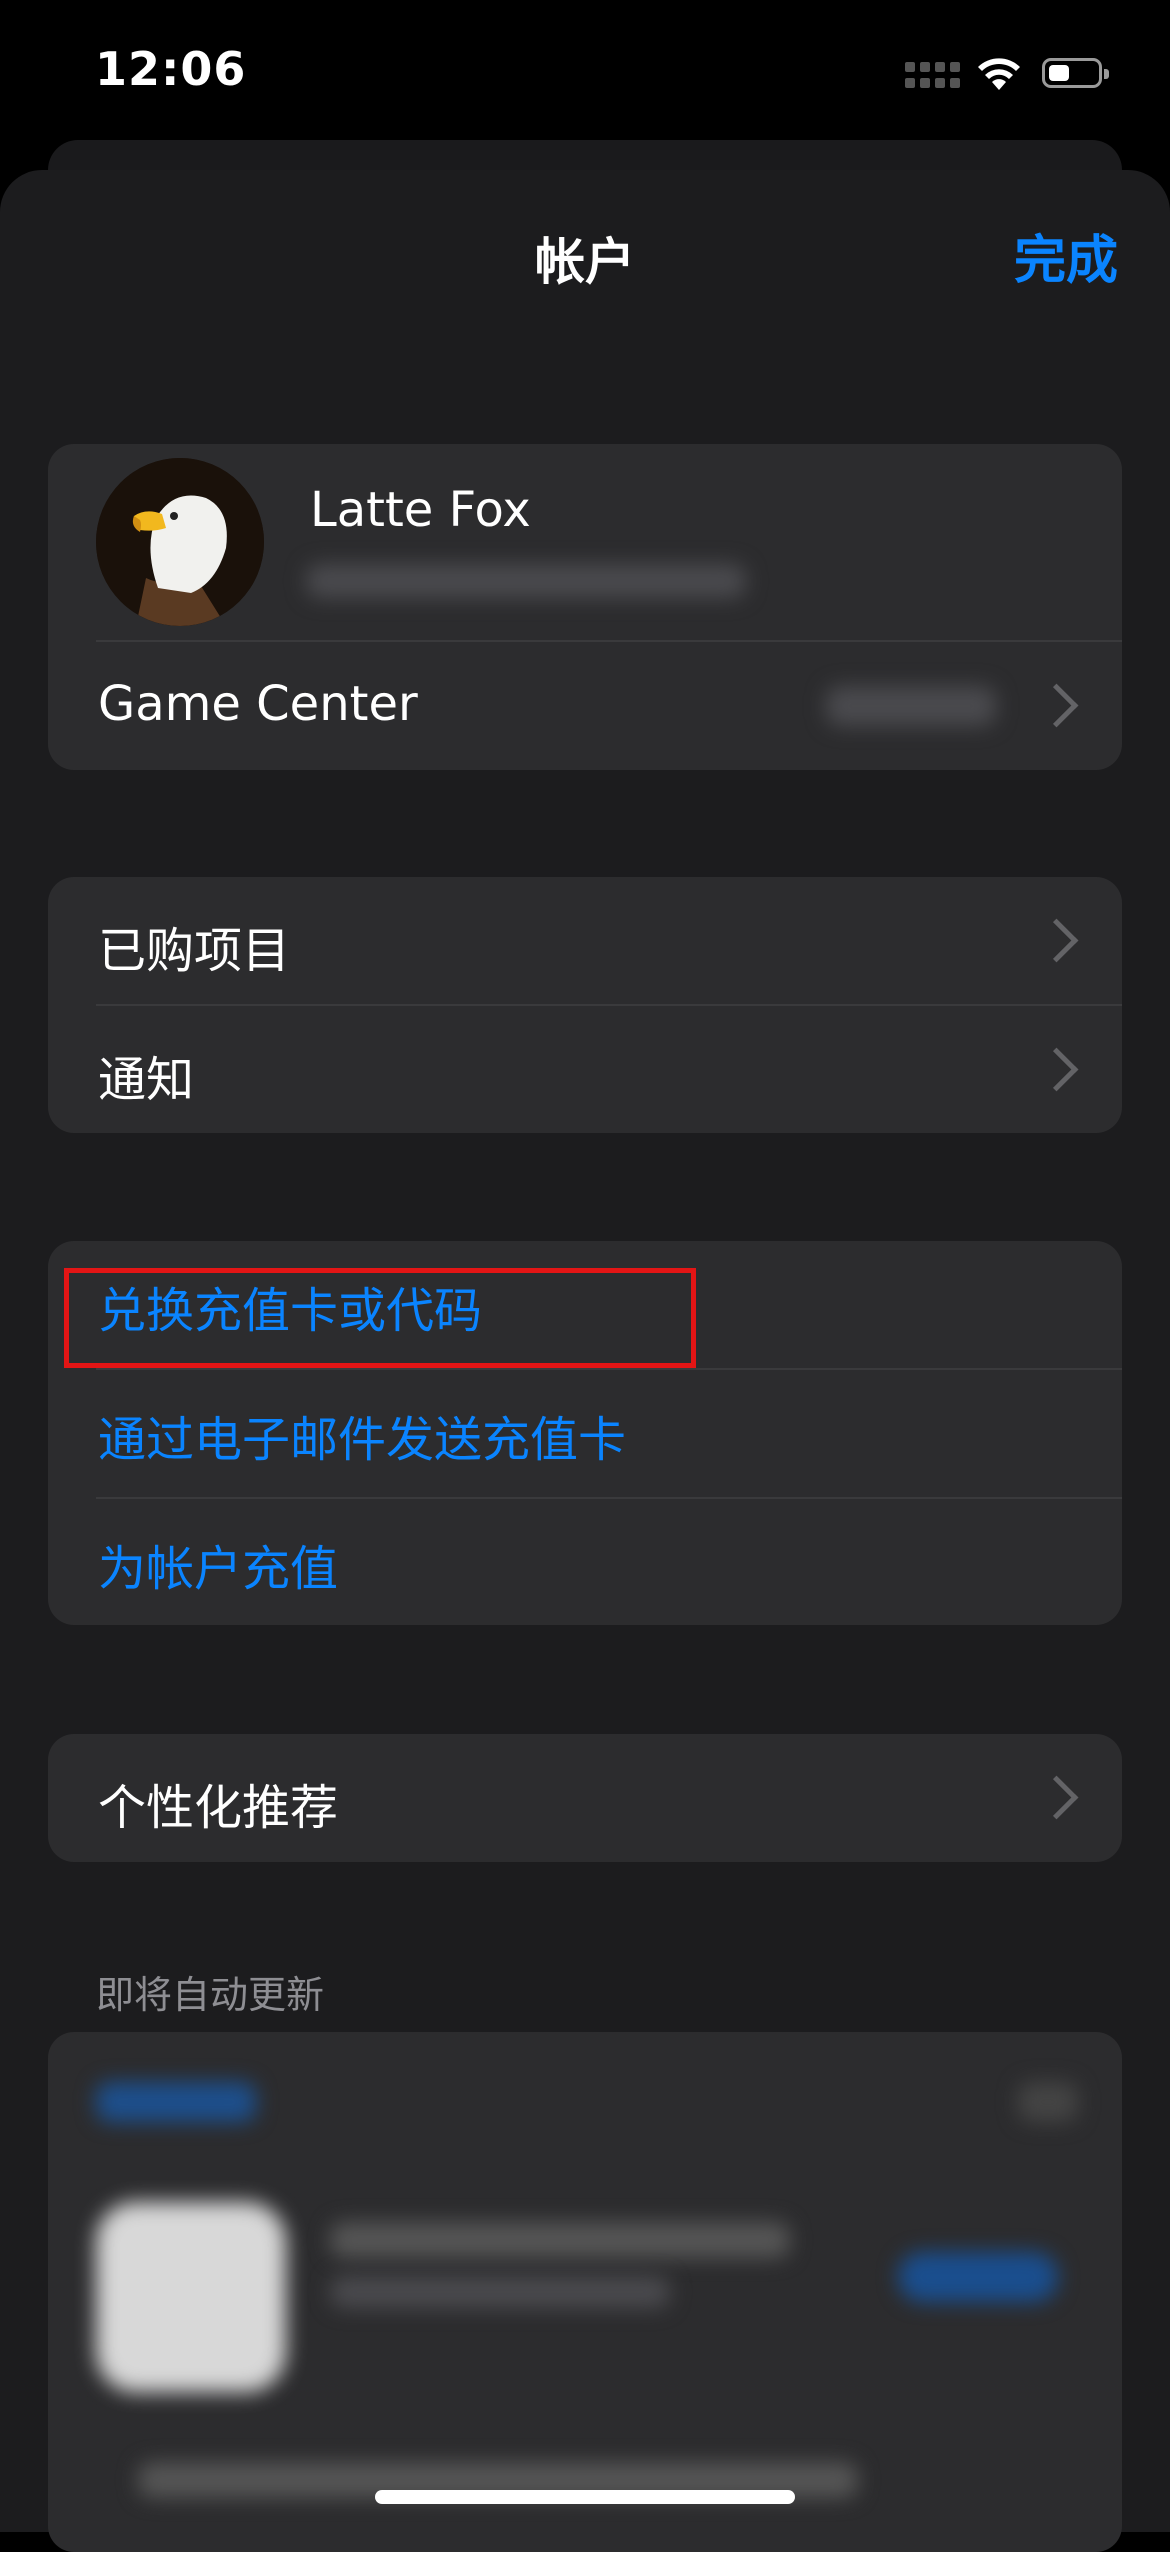  Describe the element at coordinates (171, 69) in the screenshot. I see `status-time: 12:06` at that location.